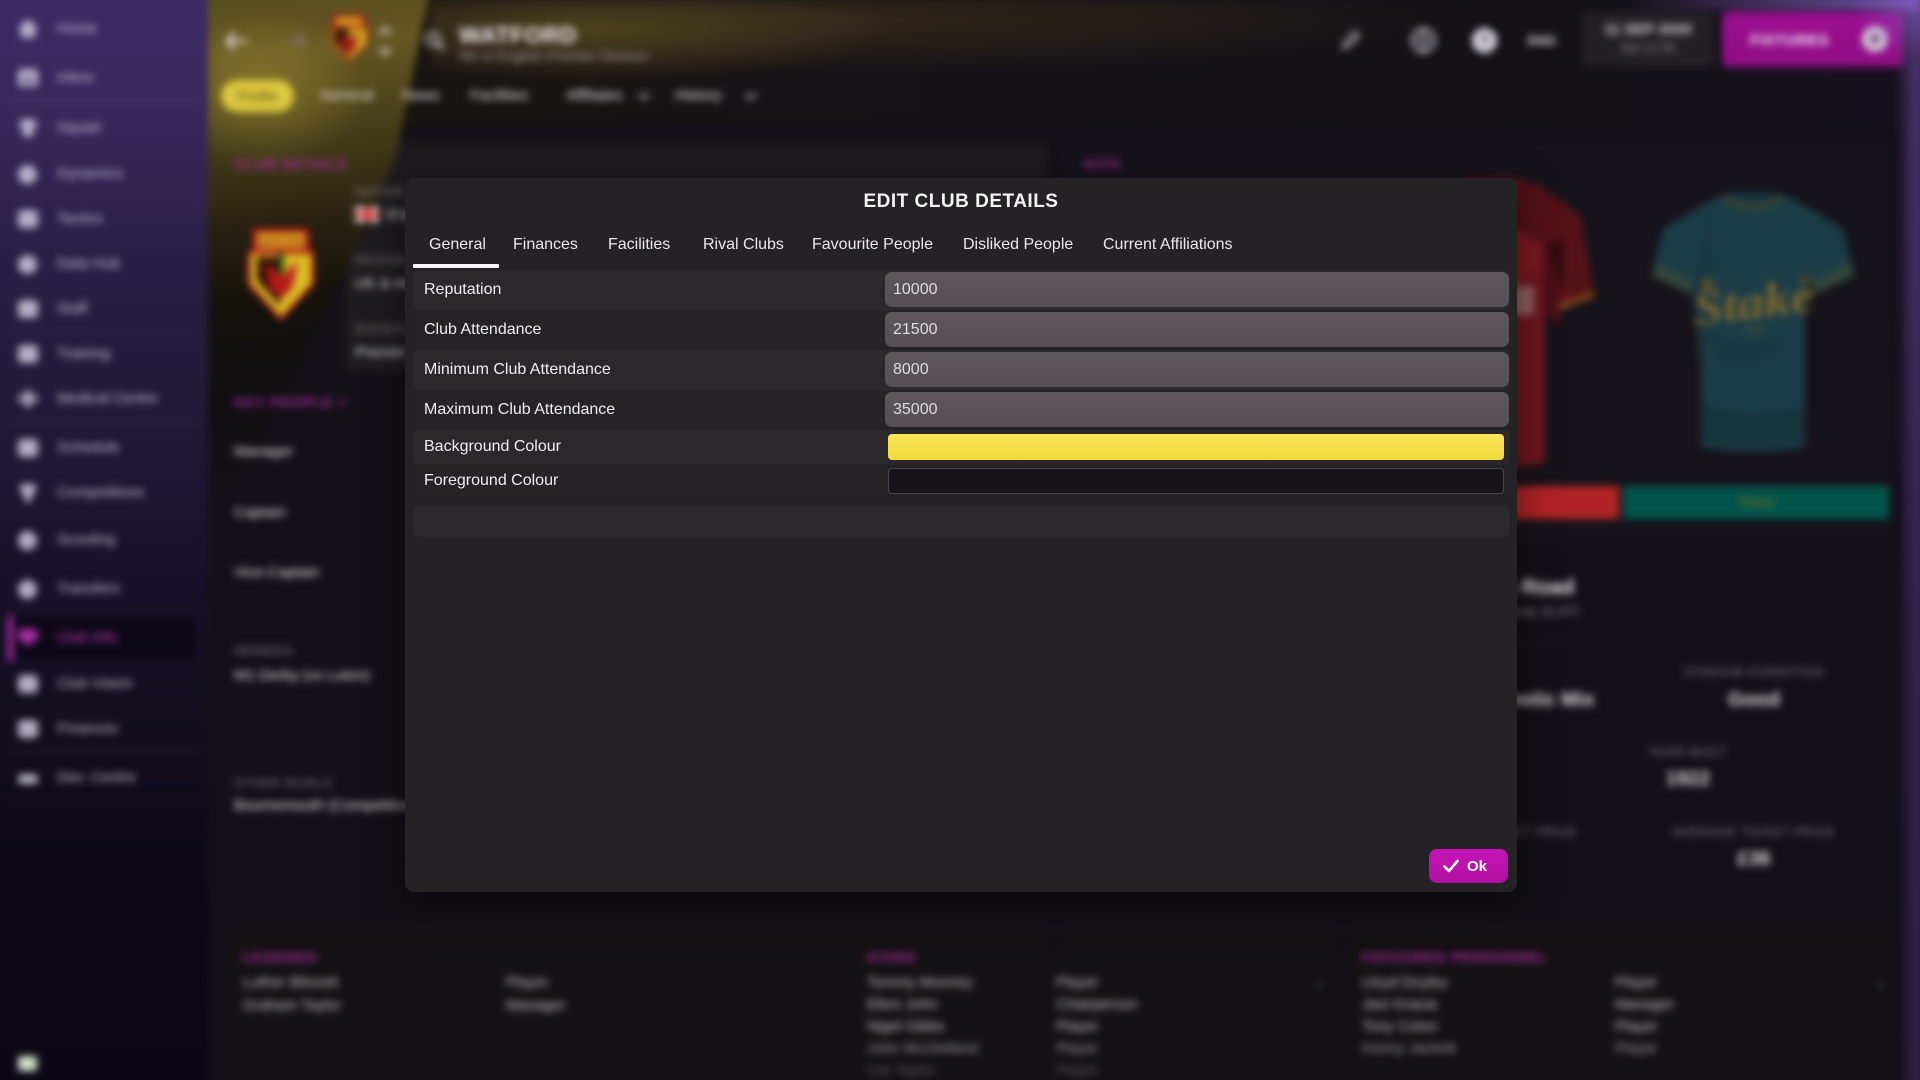 The width and height of the screenshot is (1920, 1080). I want to click on svg-text: .com, so click(1754, 330).